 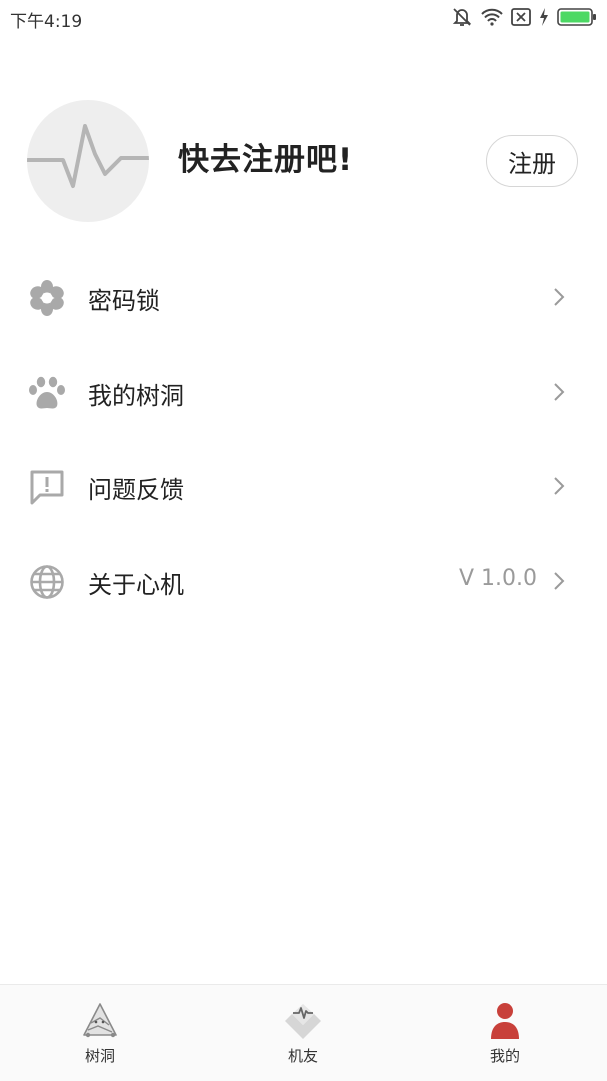 I want to click on menu-item-about: 关于心机 V 1.0.0, so click(x=303, y=581).